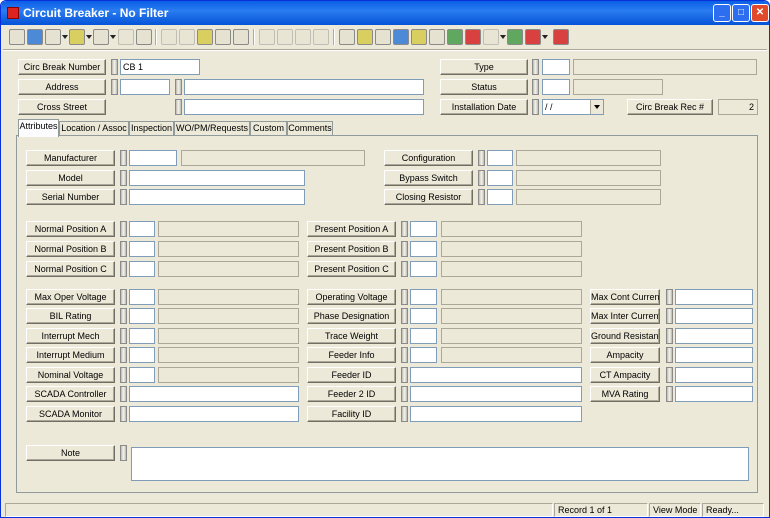  I want to click on model-input, so click(217, 178).